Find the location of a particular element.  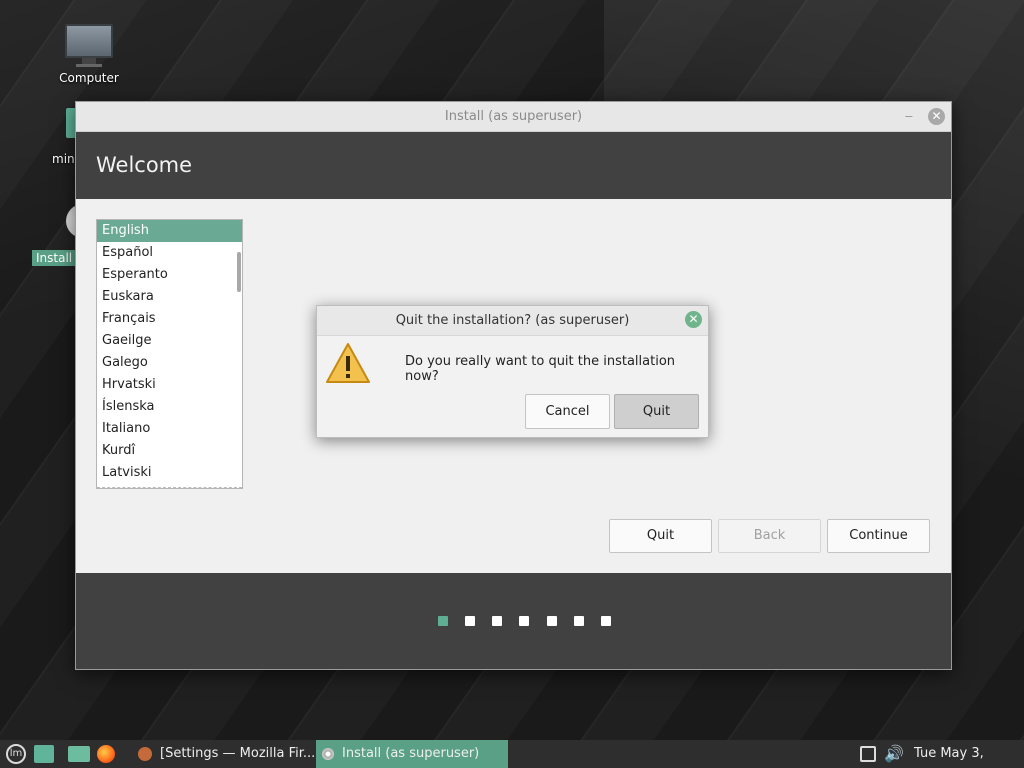

computer-icon is located at coordinates (89, 41).